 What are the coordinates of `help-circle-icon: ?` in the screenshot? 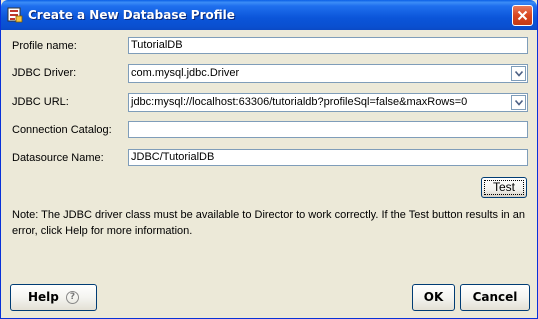 It's located at (73, 297).